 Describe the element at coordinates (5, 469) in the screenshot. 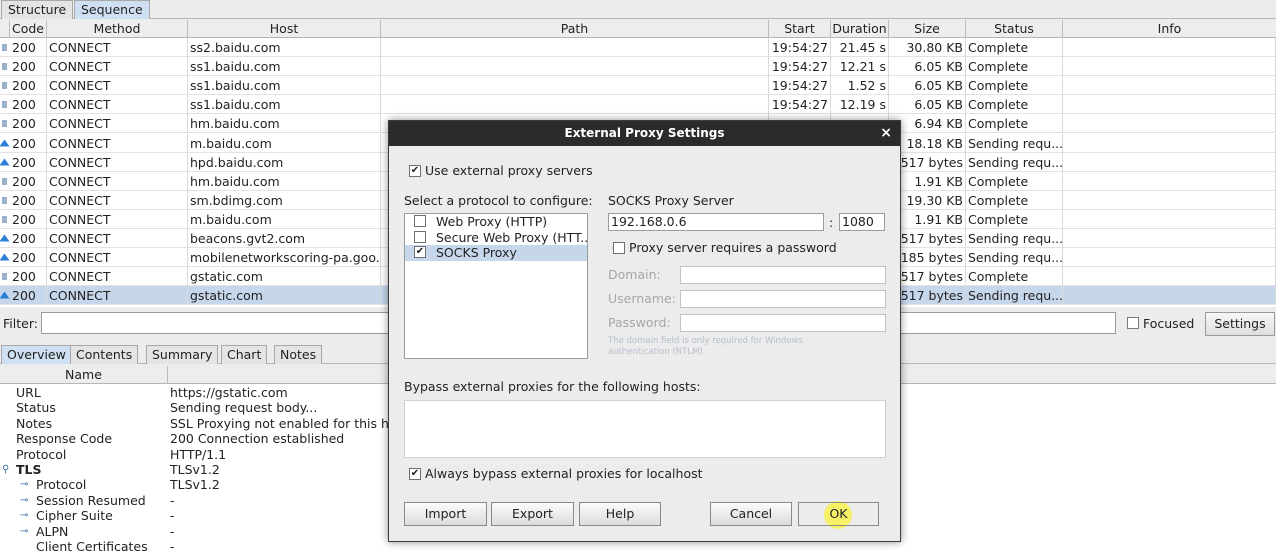

I see `expand-toggle-icon: ⚲` at that location.